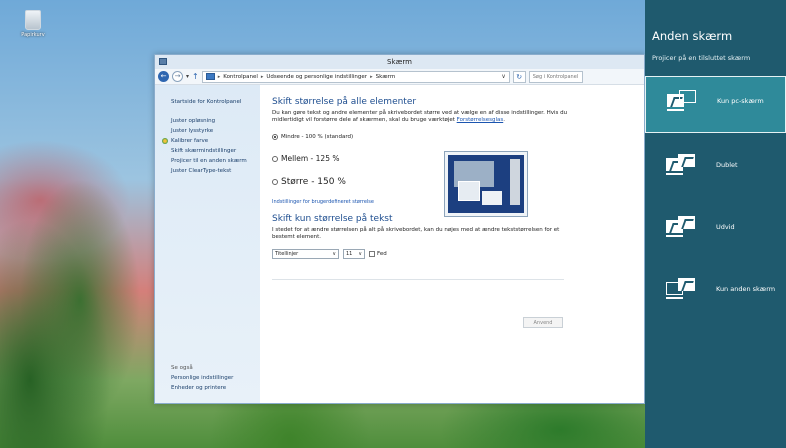 The height and width of the screenshot is (448, 786). What do you see at coordinates (519, 76) in the screenshot?
I see `refresh-icon: ↻` at bounding box center [519, 76].